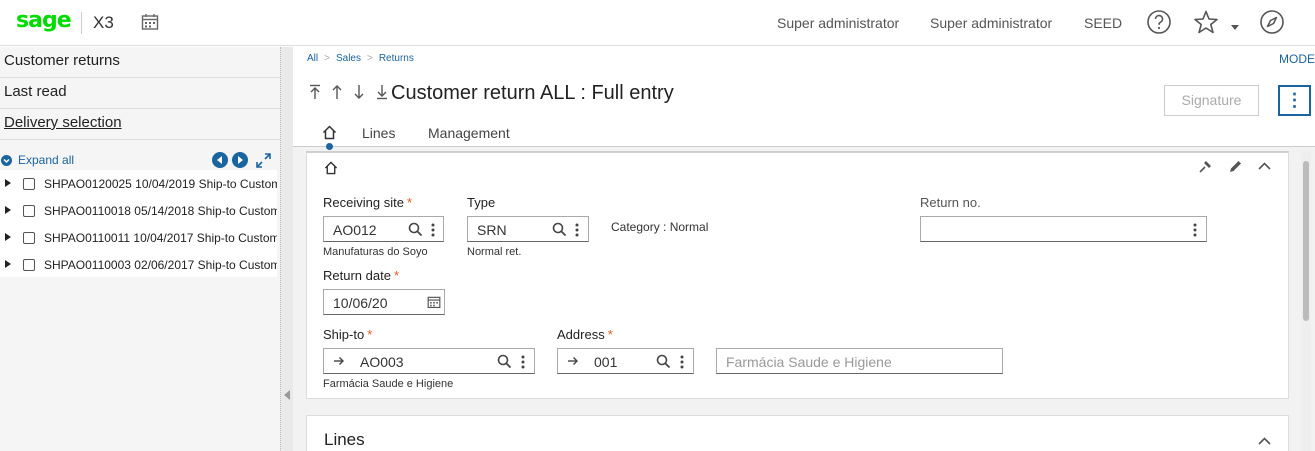 Image resolution: width=1315 pixels, height=451 pixels. What do you see at coordinates (63, 122) in the screenshot?
I see `left-panel-item-label: Delivery selection` at bounding box center [63, 122].